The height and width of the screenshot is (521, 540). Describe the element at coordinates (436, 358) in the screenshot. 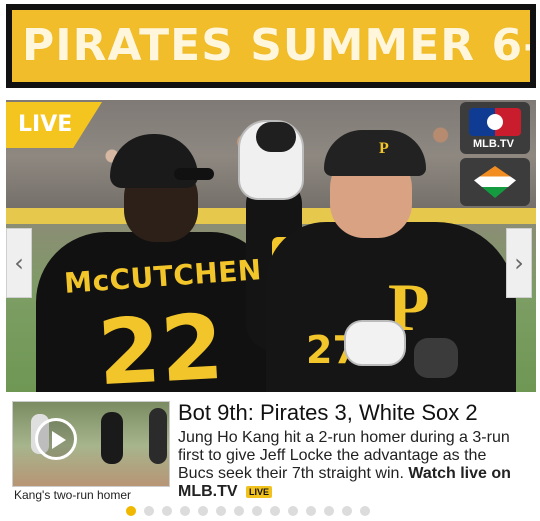

I see `right-player-sleeve` at that location.